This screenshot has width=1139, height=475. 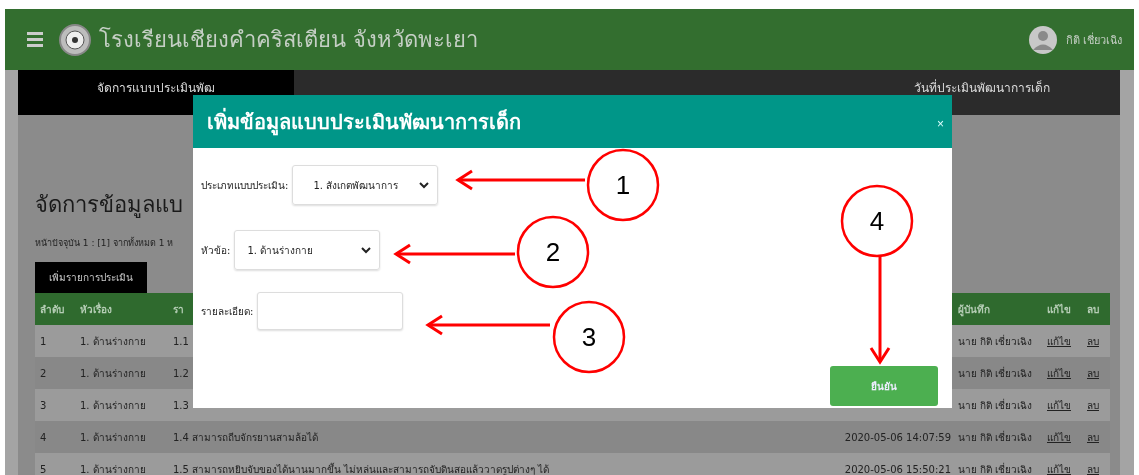 I want to click on user-avatar-icon, so click(x=1042, y=39).